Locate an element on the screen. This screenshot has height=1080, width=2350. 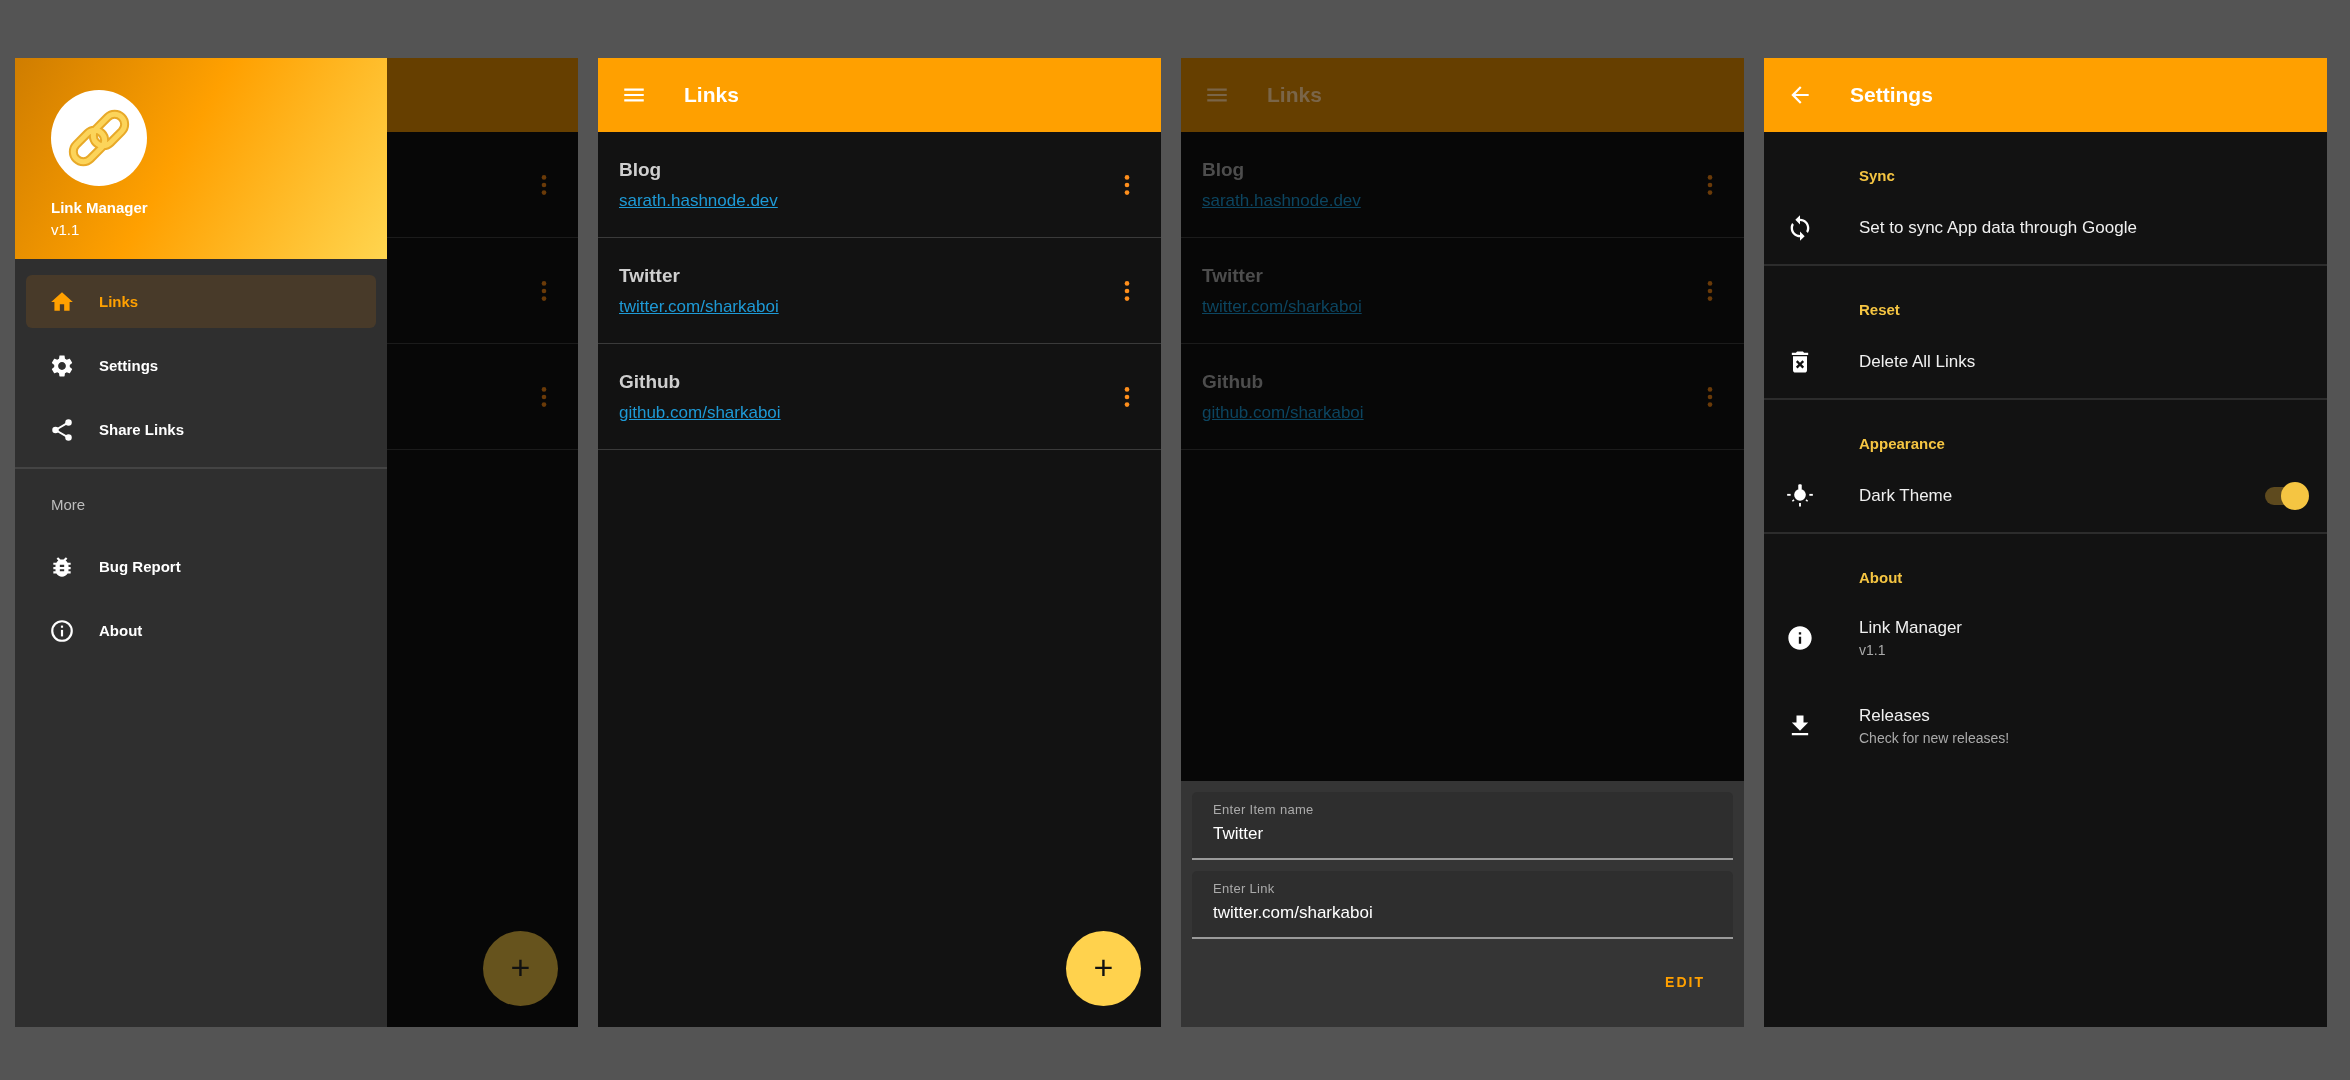
section-heading: Sync is located at coordinates (1877, 175).